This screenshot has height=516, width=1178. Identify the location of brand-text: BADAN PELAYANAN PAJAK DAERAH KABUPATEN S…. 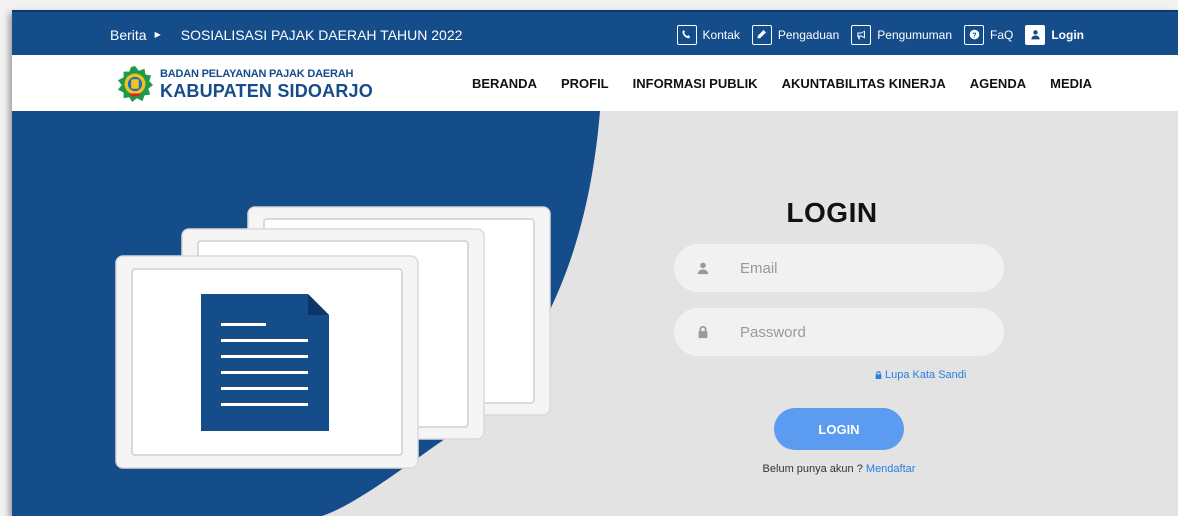
(266, 84).